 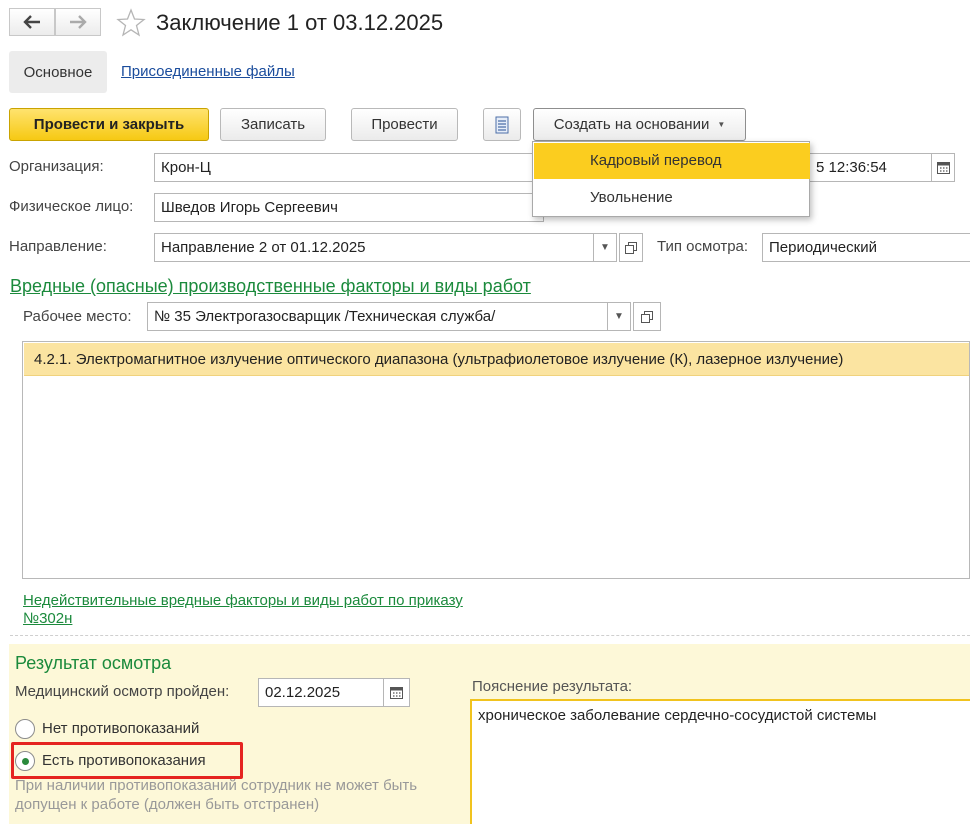 What do you see at coordinates (871, 167) in the screenshot?
I see `date-field: 5 12:36:54` at bounding box center [871, 167].